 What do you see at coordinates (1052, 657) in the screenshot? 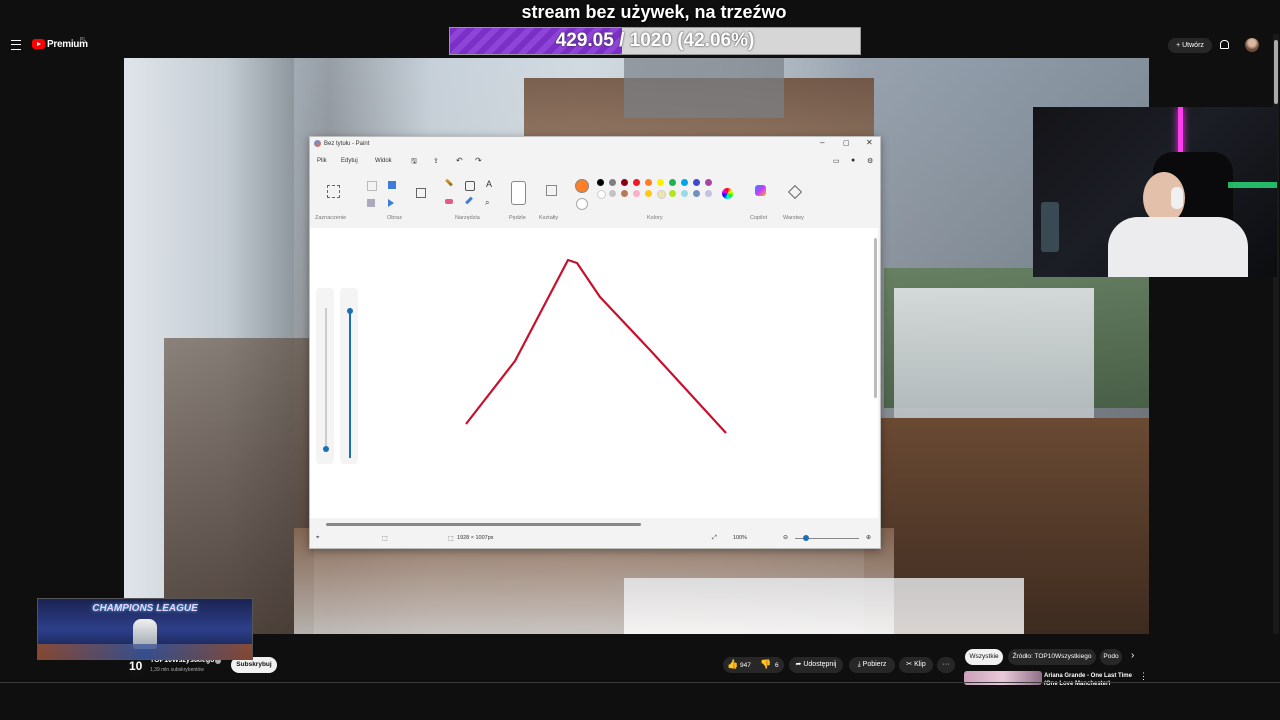
I see `chip-source: Źródło: TOP10Wszystkiego` at bounding box center [1052, 657].